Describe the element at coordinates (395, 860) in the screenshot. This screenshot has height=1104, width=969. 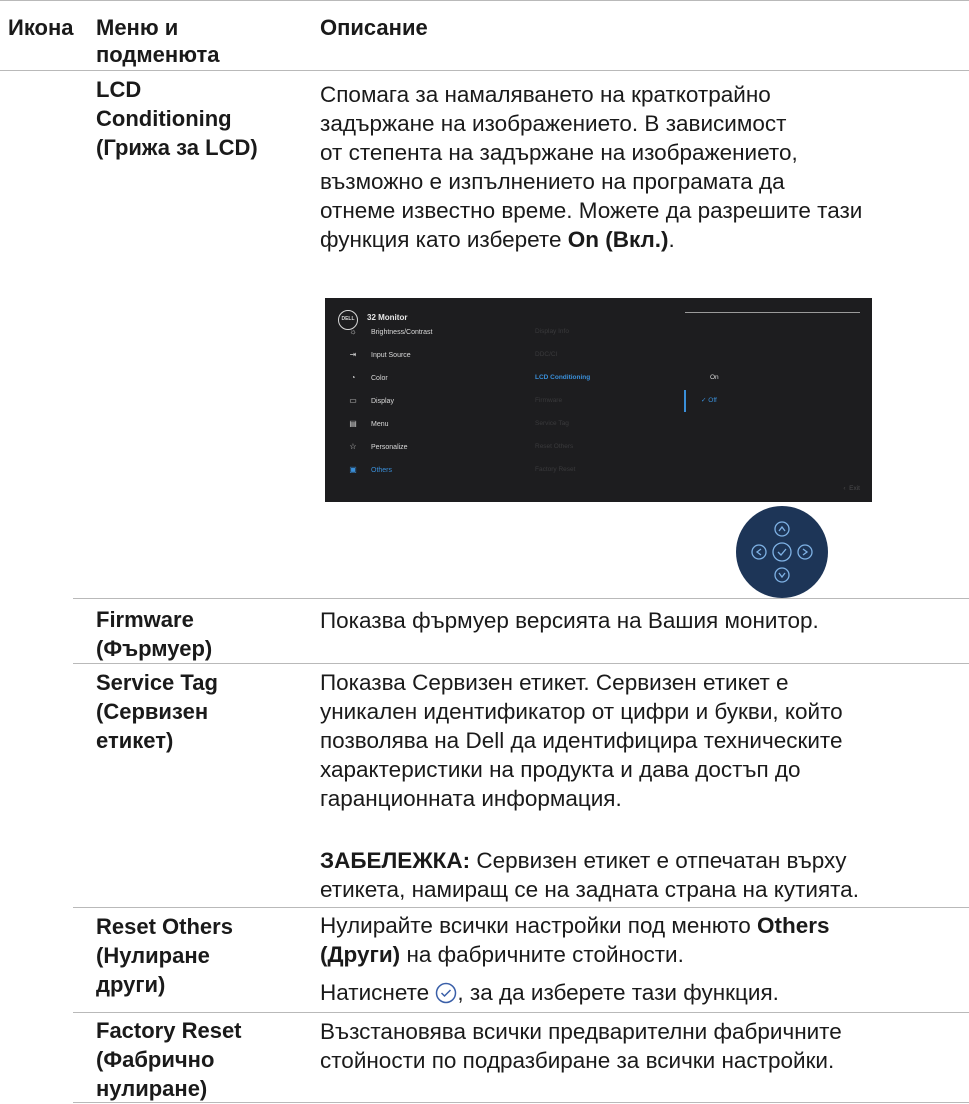
I see `note-label: ЗАБЕЛЕЖКА:` at that location.